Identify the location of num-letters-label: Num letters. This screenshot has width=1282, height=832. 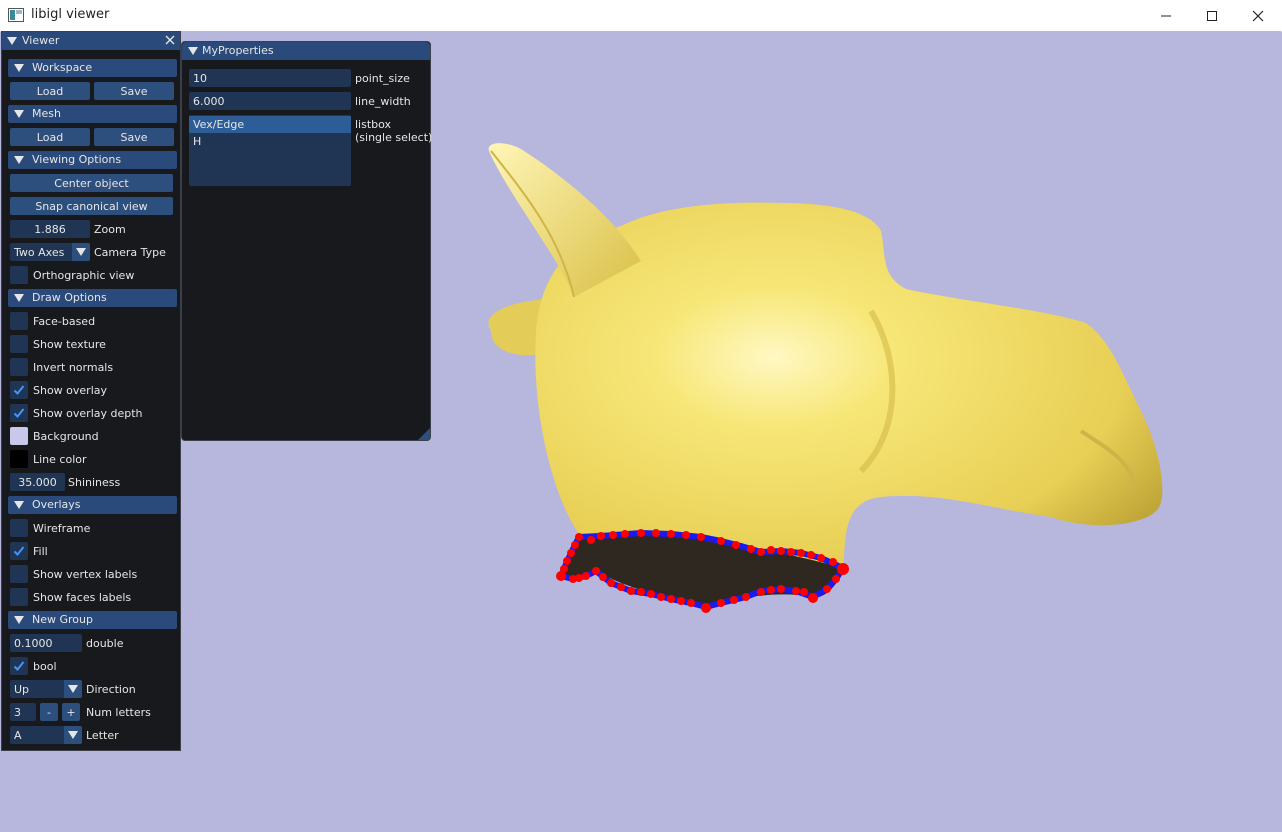
(118, 712).